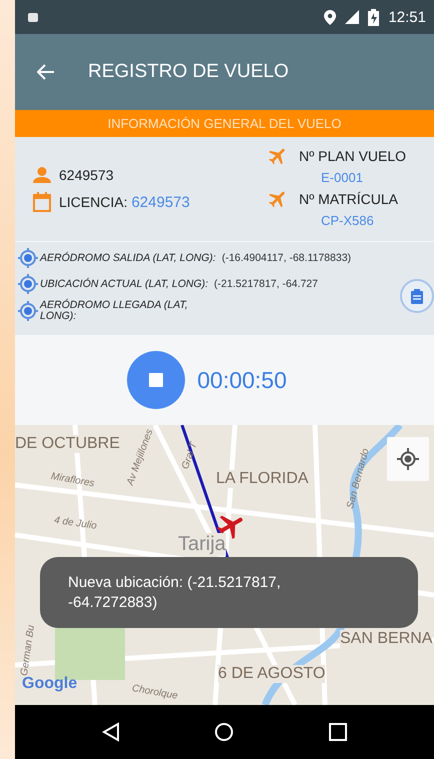 This screenshot has height=759, width=434. I want to click on map-label: 4 de Julio, so click(75, 523).